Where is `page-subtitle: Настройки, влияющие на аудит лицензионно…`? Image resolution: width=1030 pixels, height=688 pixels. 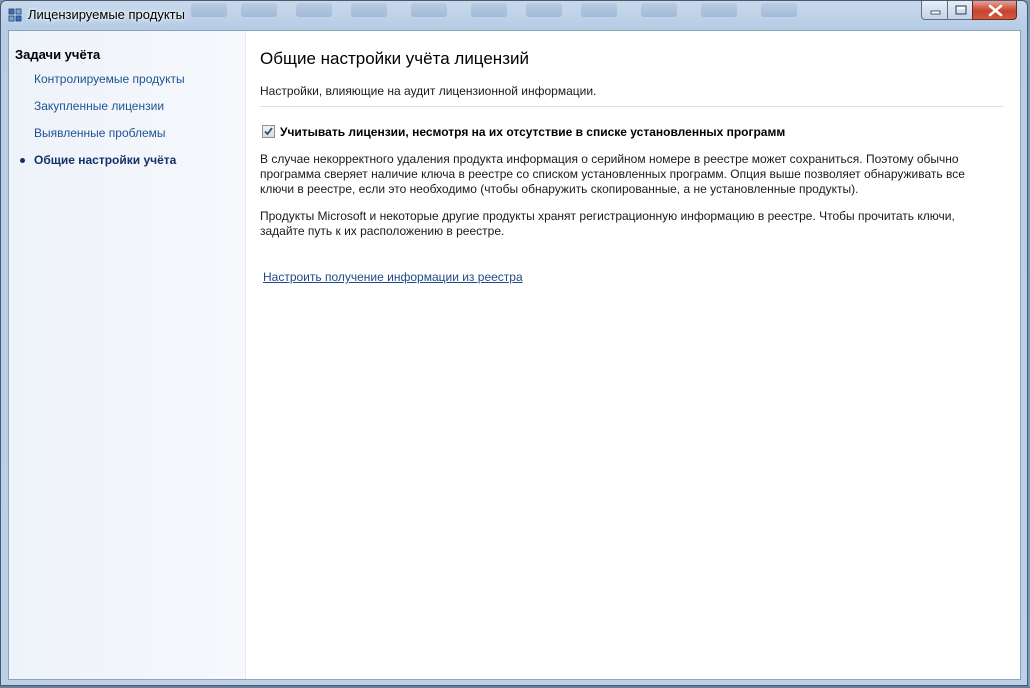
page-subtitle: Настройки, влияющие на аудит лицензионно… is located at coordinates (428, 91).